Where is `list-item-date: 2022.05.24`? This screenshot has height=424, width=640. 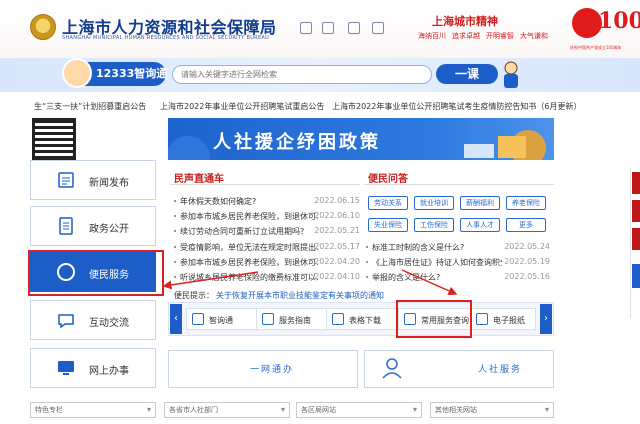 list-item-date: 2022.05.24 is located at coordinates (527, 246).